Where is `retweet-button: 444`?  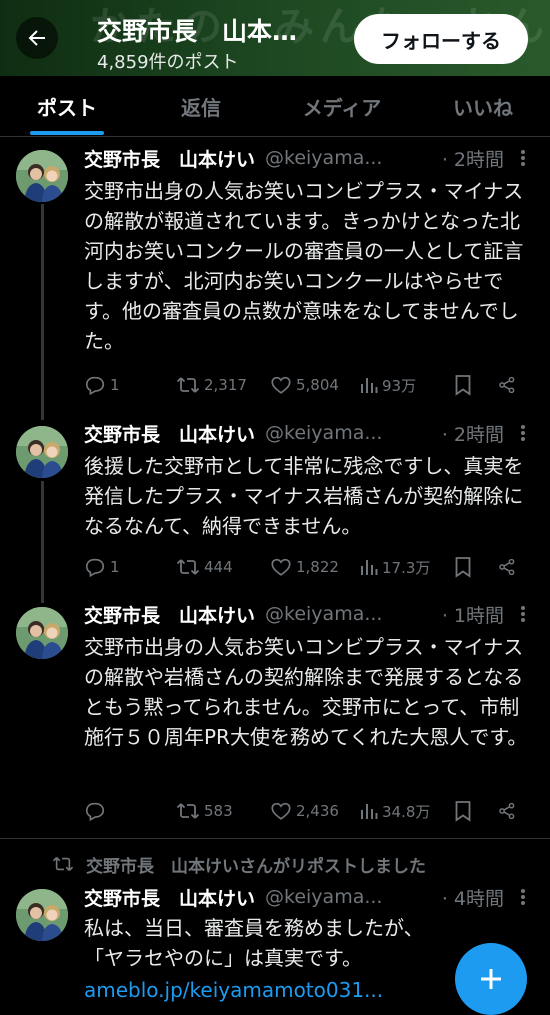 retweet-button: 444 is located at coordinates (204, 567).